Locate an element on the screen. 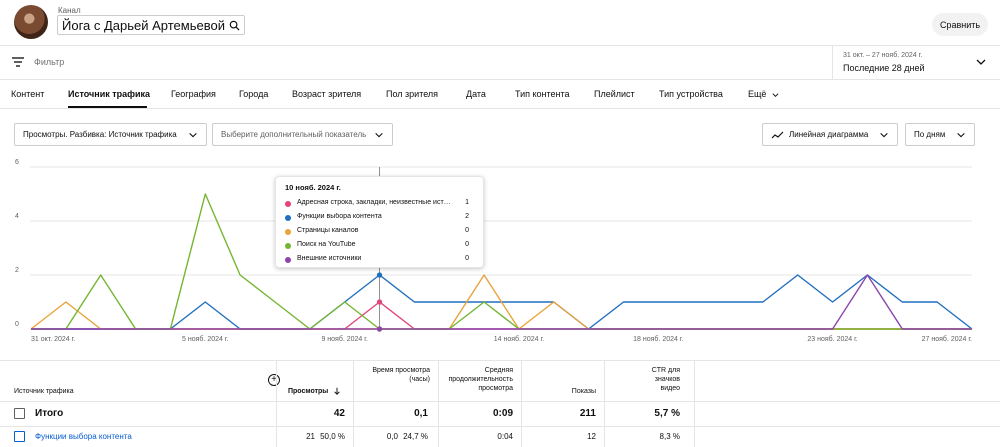 The image size is (1000, 447). channel-selector: Йога с Дарьей Артемьевой is located at coordinates (151, 25).